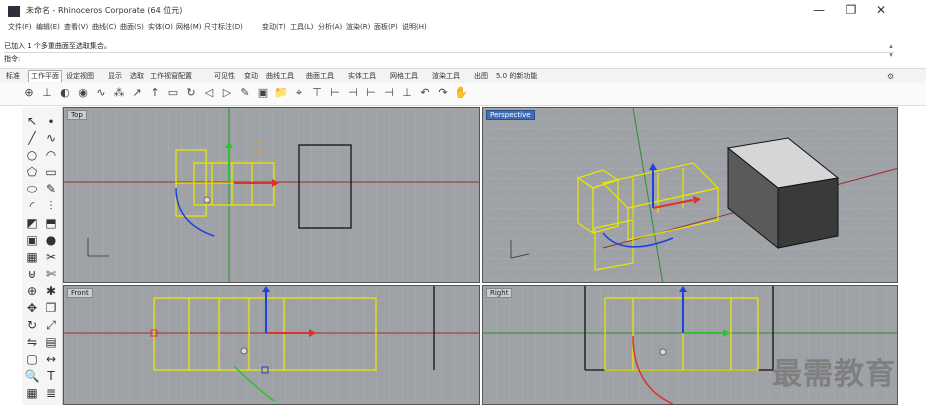  What do you see at coordinates (371, 93) in the screenshot?
I see `cplane-back-icon: ⊢` at bounding box center [371, 93].